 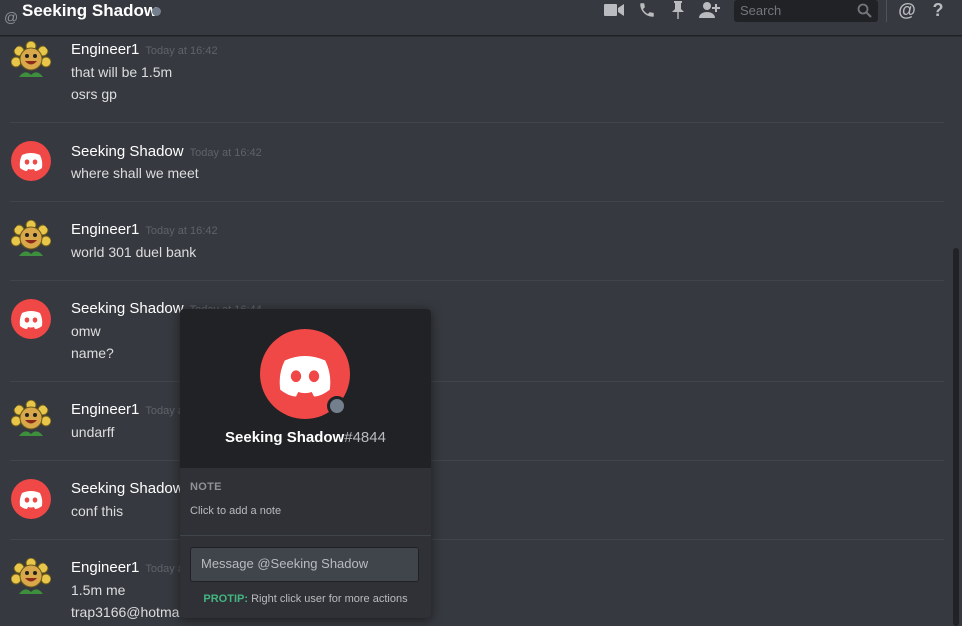 I want to click on add-friend-icon, so click(x=709, y=10).